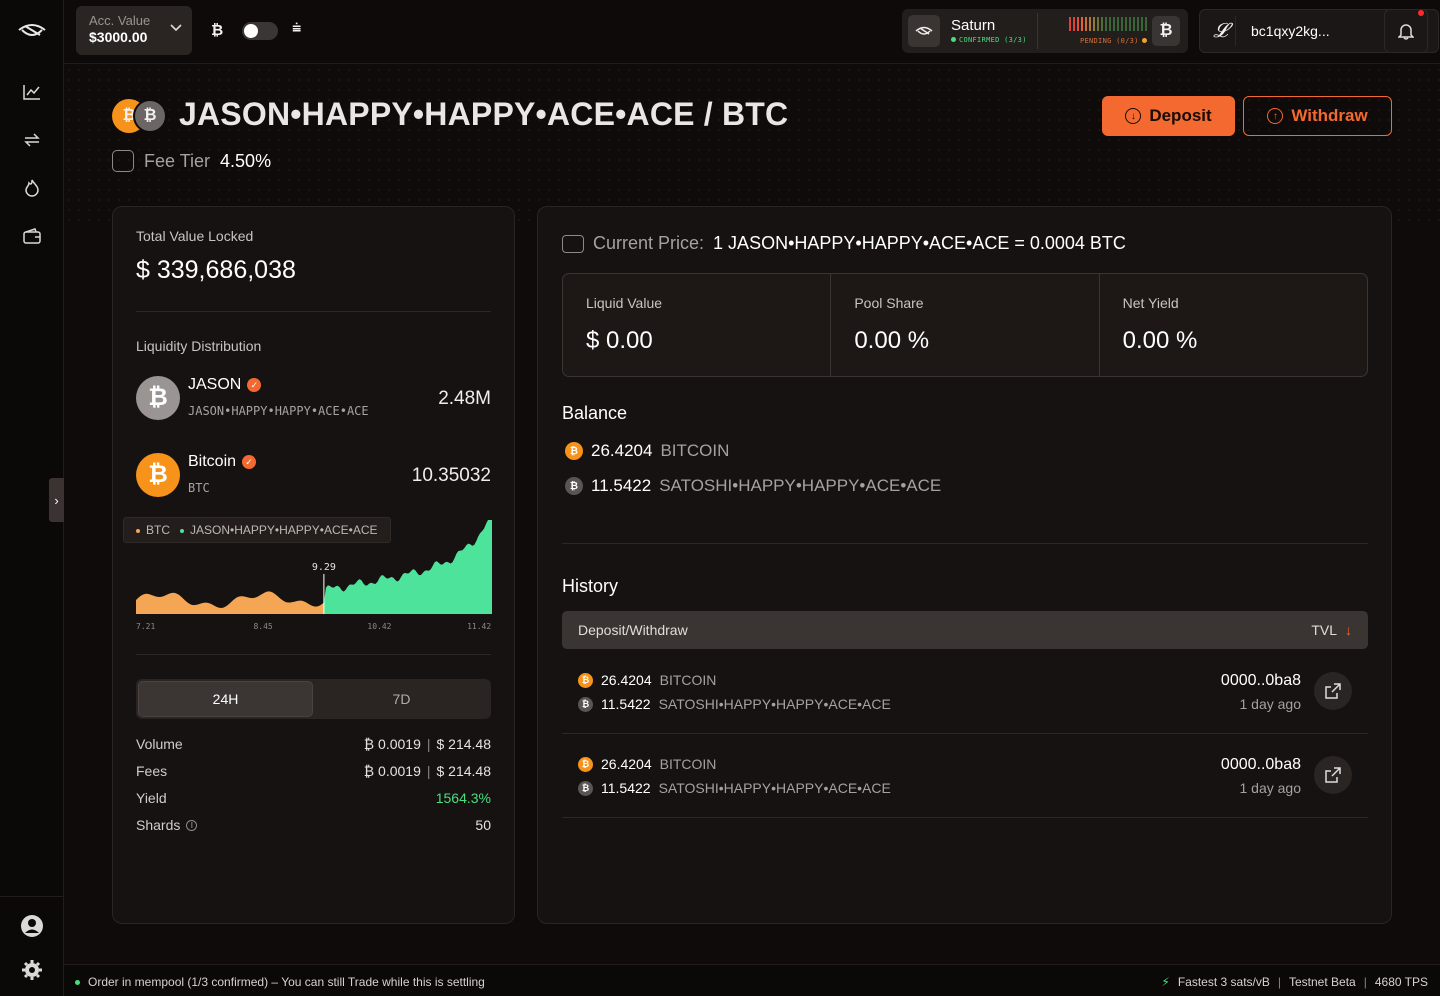 This screenshot has height=996, width=1440. I want to click on token-amount: 10.35032, so click(451, 475).